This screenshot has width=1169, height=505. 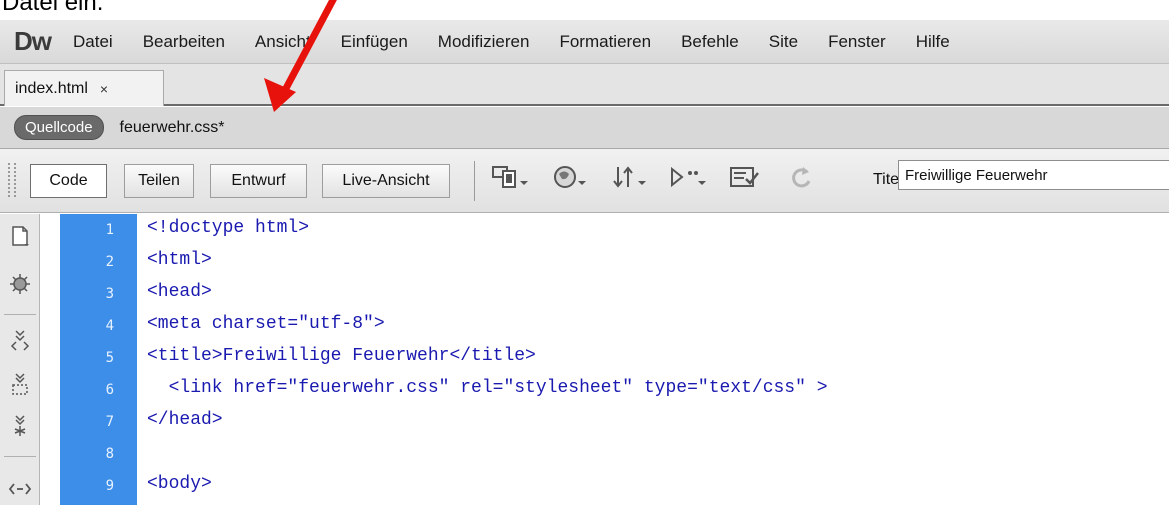 I want to click on code-line: <title>Freiwillige Feuerwehr</title>, so click(x=341, y=356).